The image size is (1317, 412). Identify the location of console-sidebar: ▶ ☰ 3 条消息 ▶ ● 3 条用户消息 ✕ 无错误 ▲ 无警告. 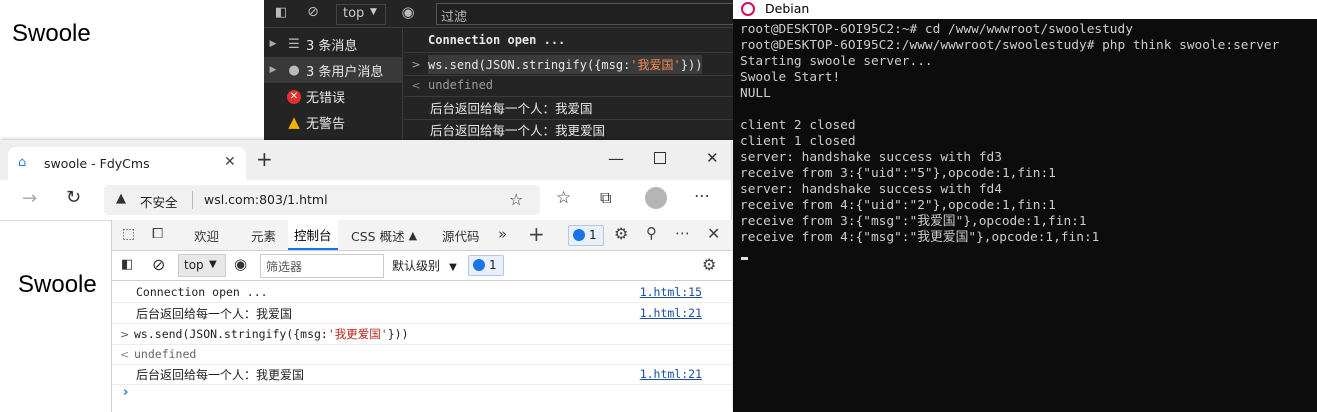
(333, 84).